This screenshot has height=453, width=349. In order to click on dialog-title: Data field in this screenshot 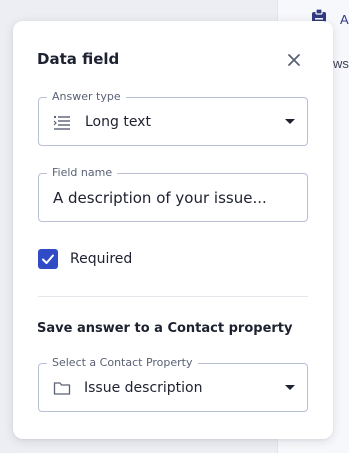, I will do `click(78, 59)`.